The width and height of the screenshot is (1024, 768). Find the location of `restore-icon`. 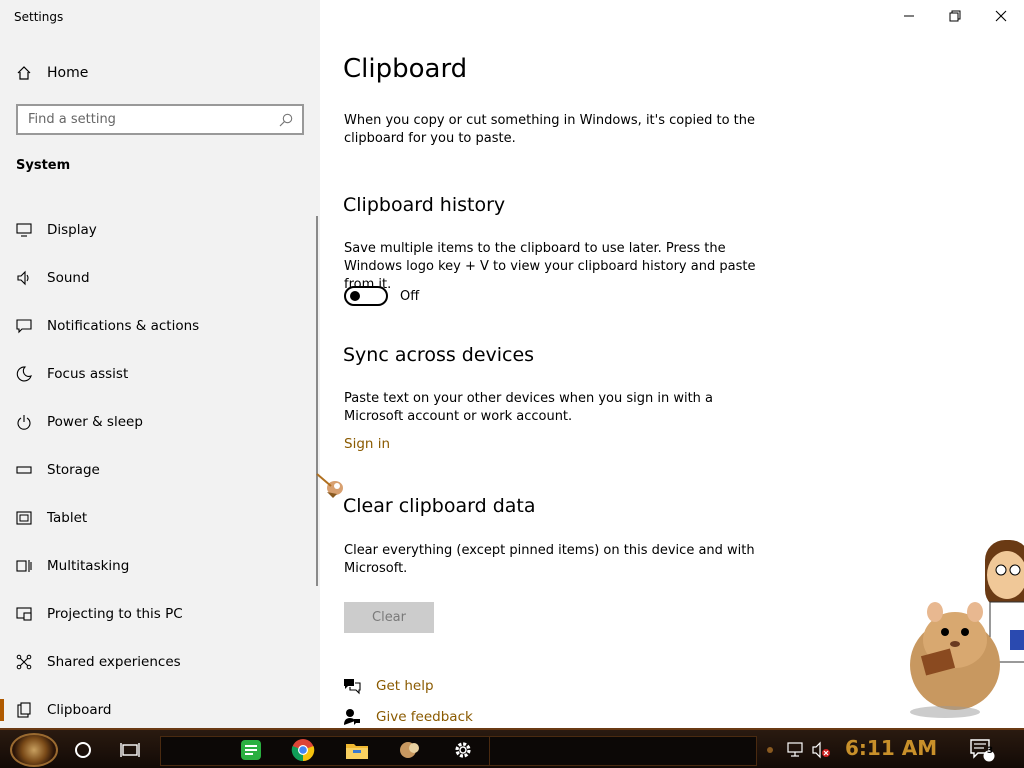

restore-icon is located at coordinates (955, 16).